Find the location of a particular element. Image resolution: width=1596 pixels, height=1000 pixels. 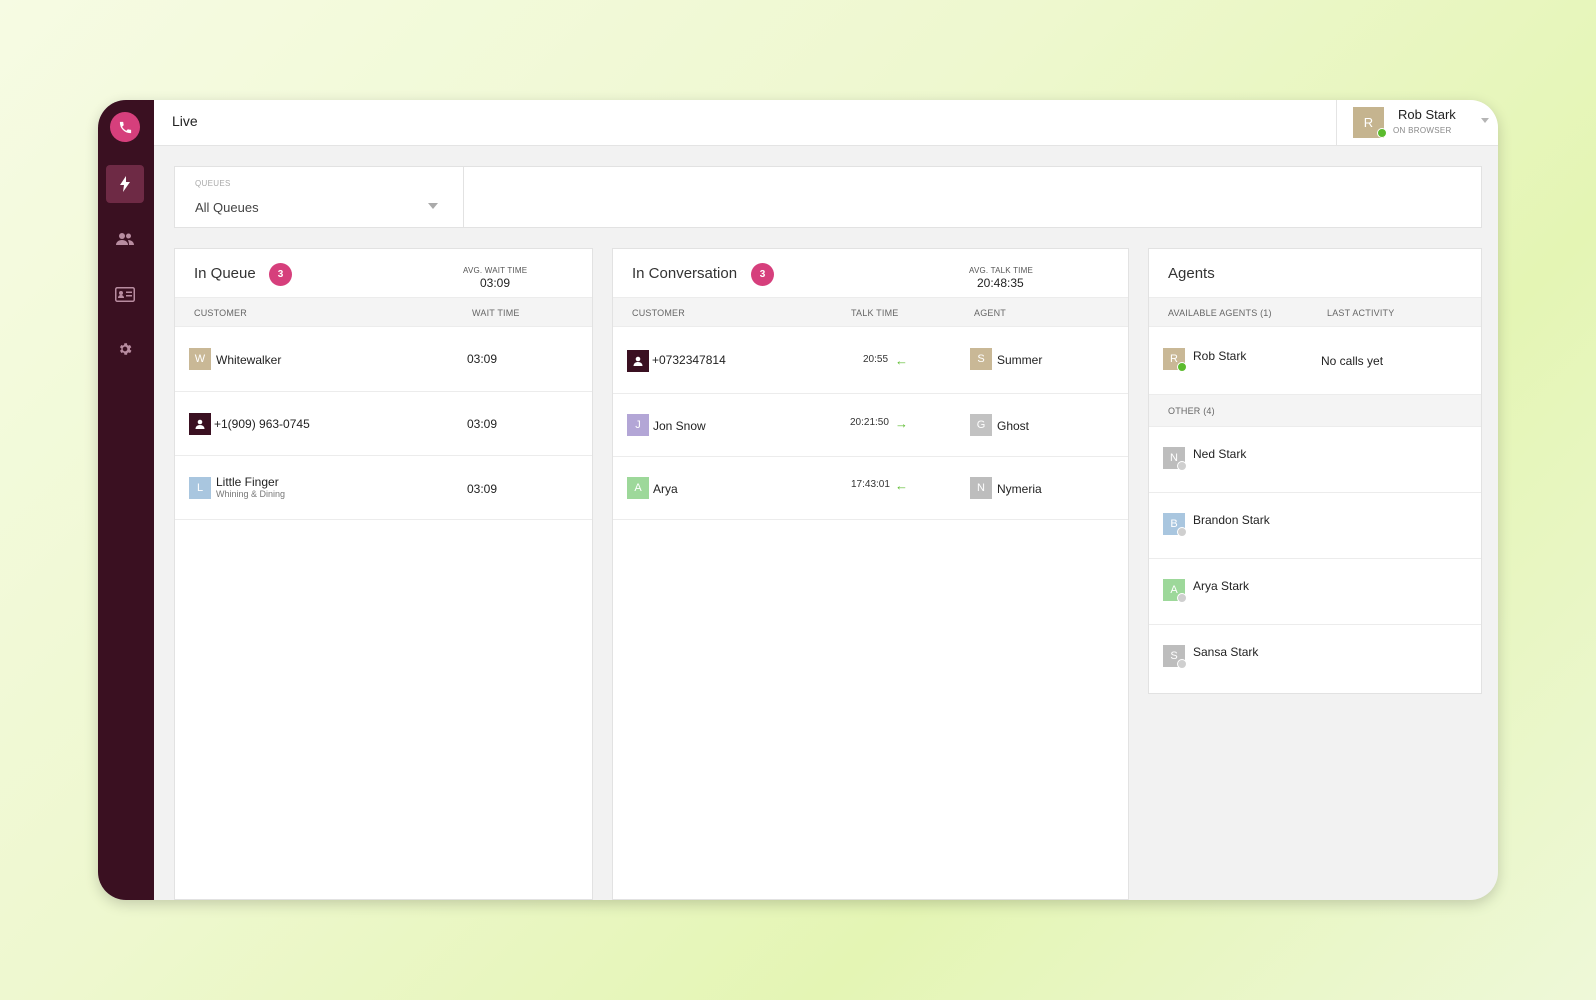

queues-label: QUEUES is located at coordinates (213, 183).